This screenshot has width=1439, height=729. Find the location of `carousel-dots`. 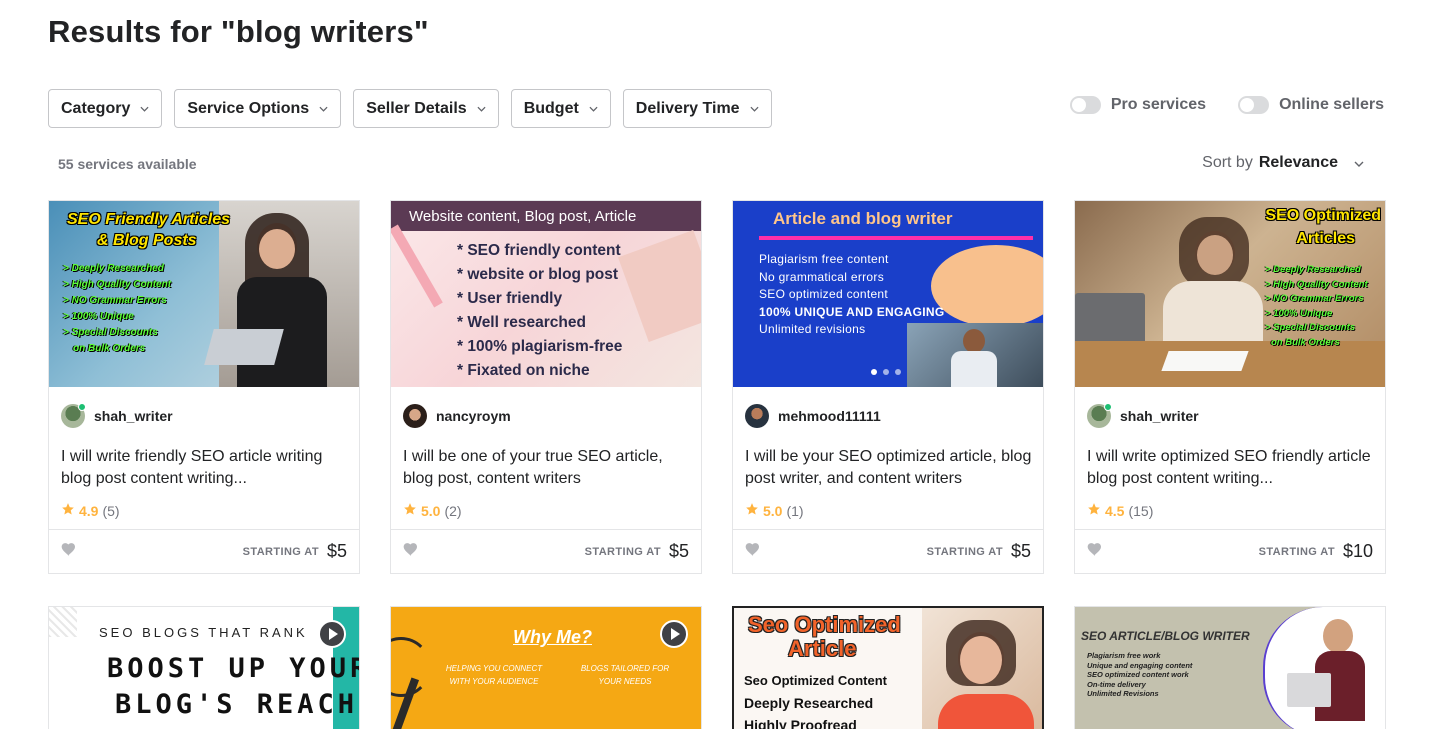

carousel-dots is located at coordinates (886, 372).